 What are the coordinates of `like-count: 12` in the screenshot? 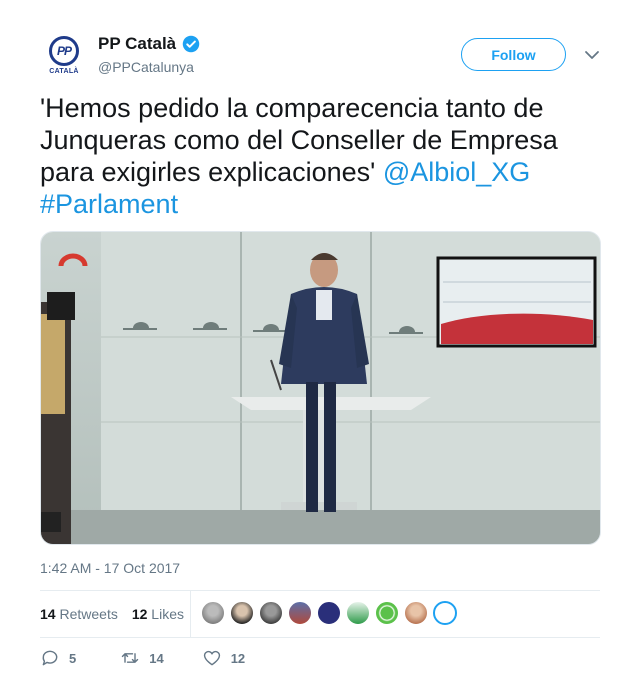 It's located at (238, 658).